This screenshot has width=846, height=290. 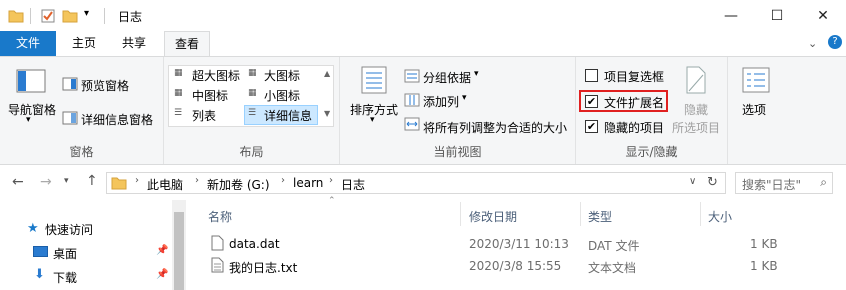 I want to click on help-icon: ?, so click(x=835, y=42).